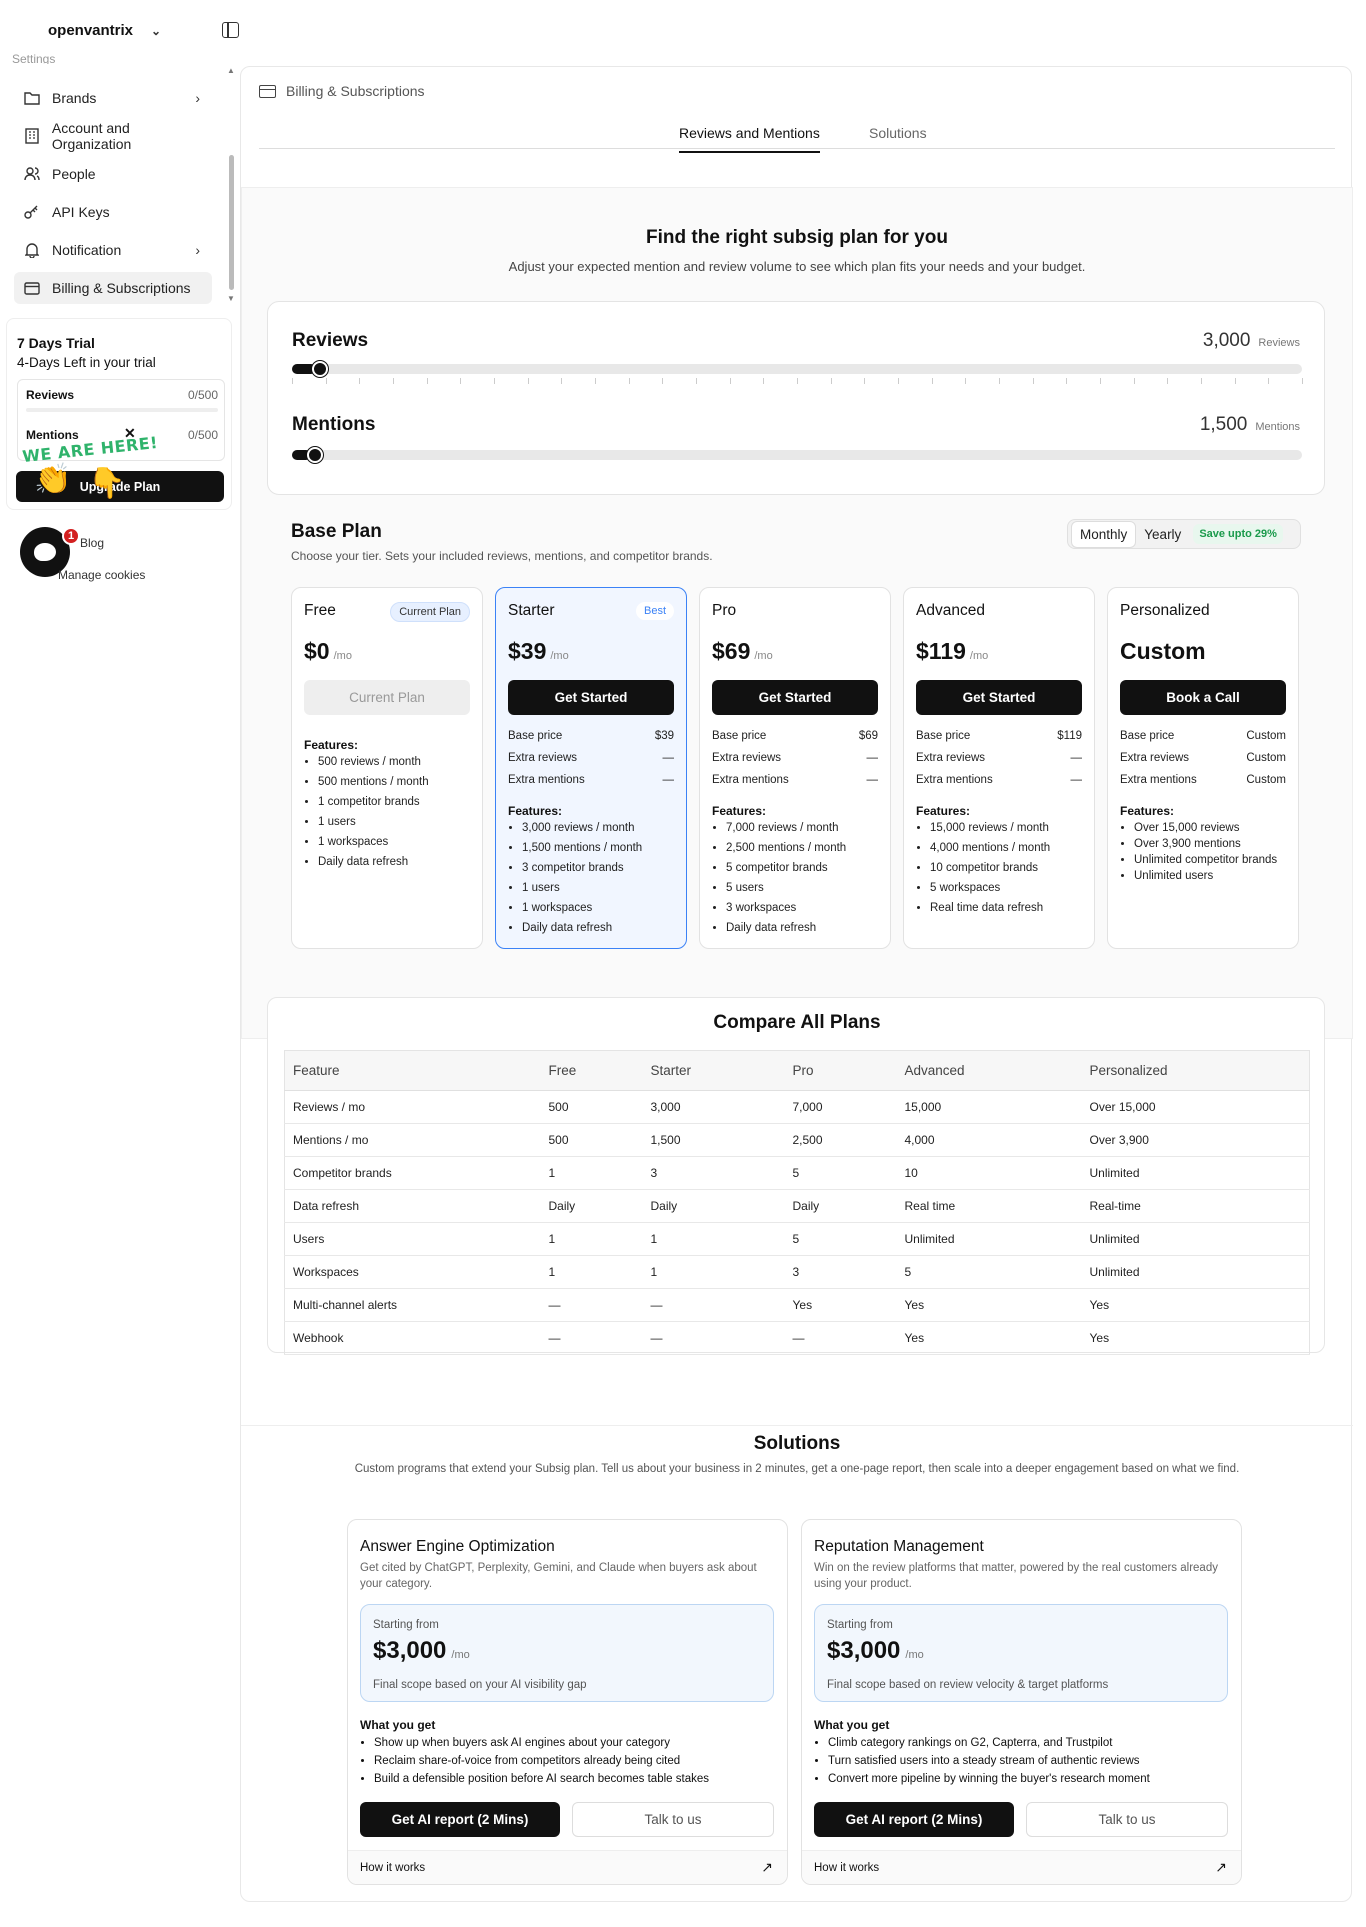  What do you see at coordinates (387, 697) in the screenshot?
I see `current-plan-button: Current Plan` at bounding box center [387, 697].